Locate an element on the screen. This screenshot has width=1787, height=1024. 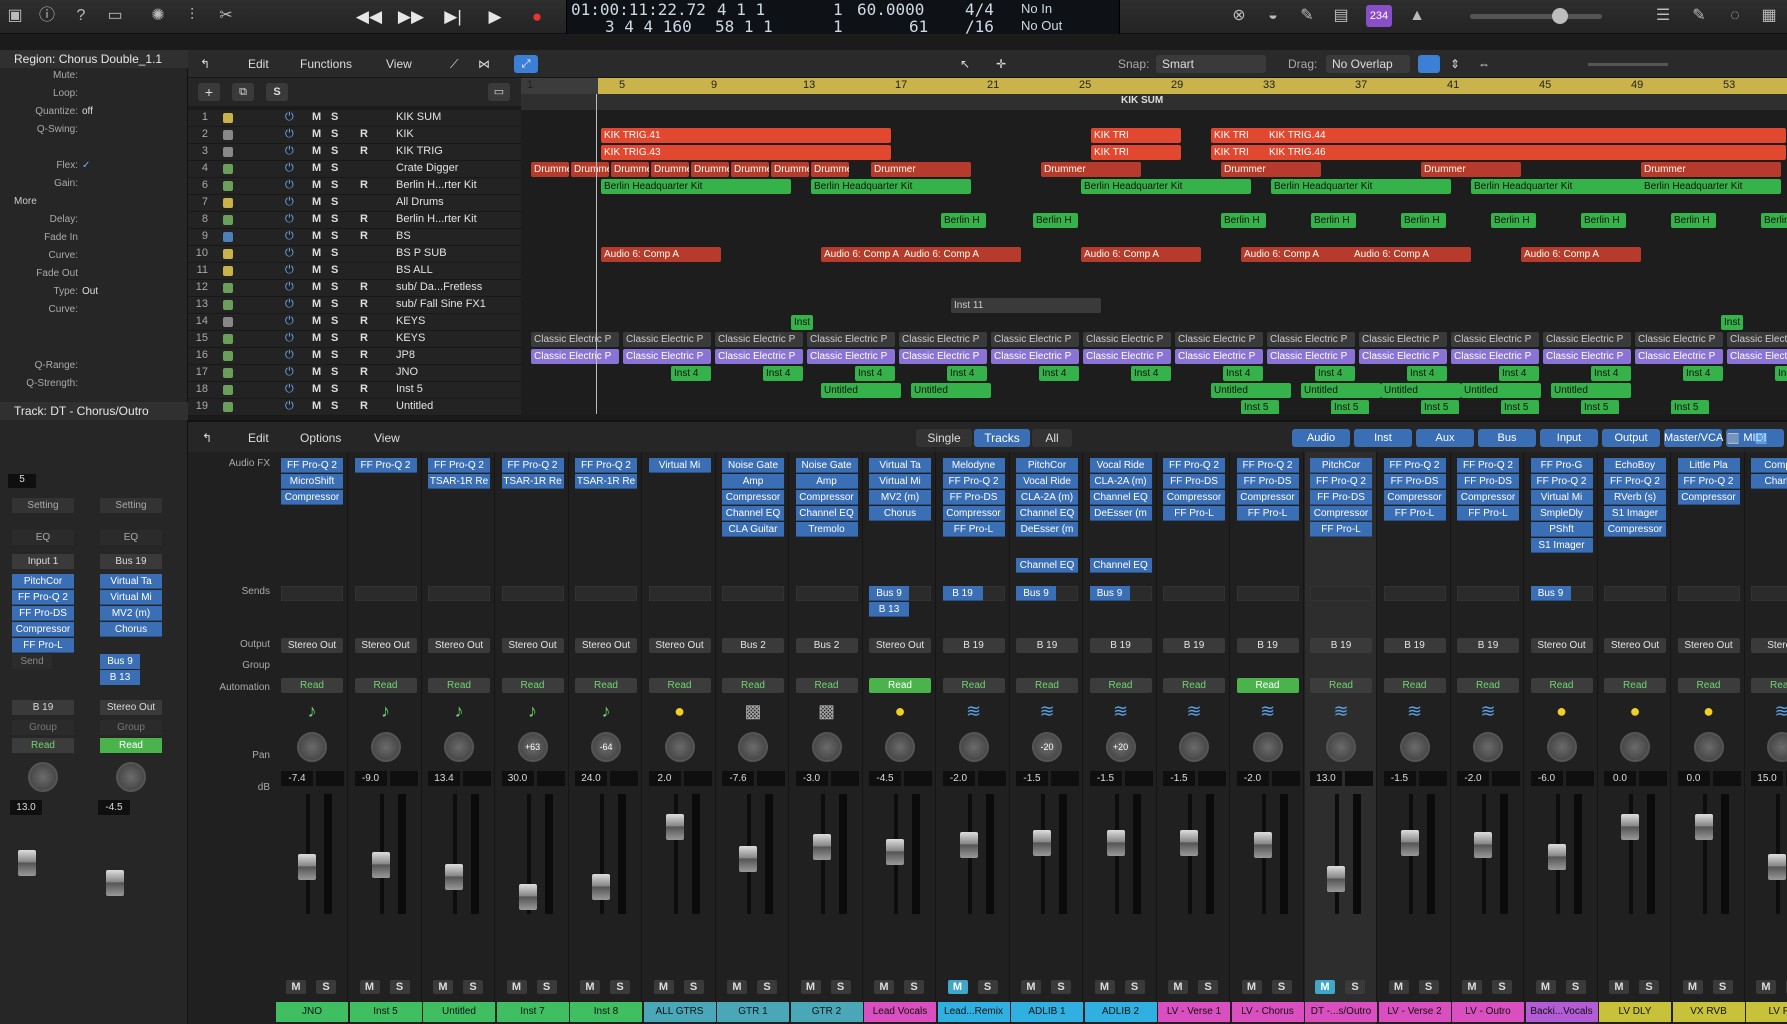
channel-name: ALL GTRS is located at coordinates (679, 1012).